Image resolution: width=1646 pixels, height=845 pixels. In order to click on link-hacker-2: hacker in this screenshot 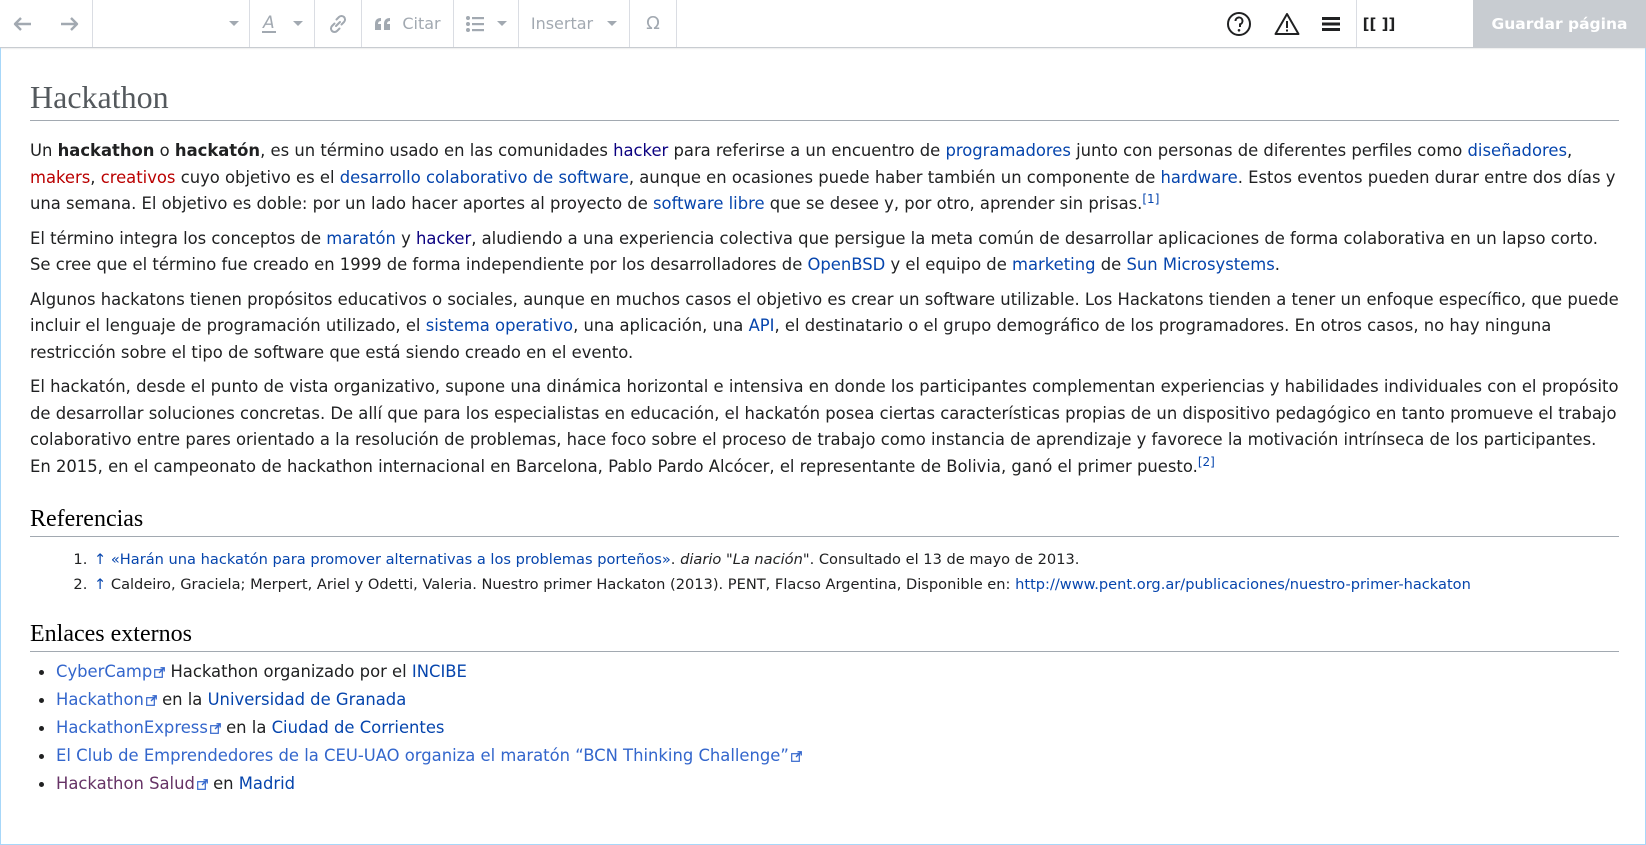, I will do `click(443, 238)`.